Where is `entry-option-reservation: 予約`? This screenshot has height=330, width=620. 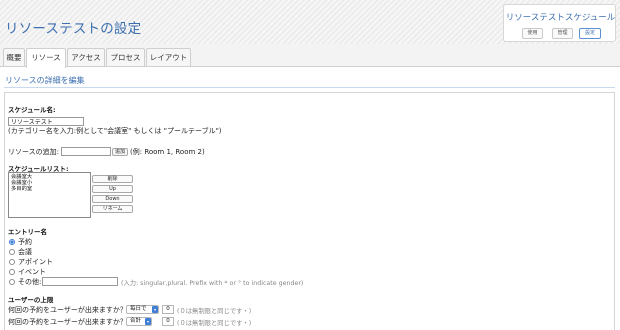
entry-option-reservation: 予約 is located at coordinates (20, 241).